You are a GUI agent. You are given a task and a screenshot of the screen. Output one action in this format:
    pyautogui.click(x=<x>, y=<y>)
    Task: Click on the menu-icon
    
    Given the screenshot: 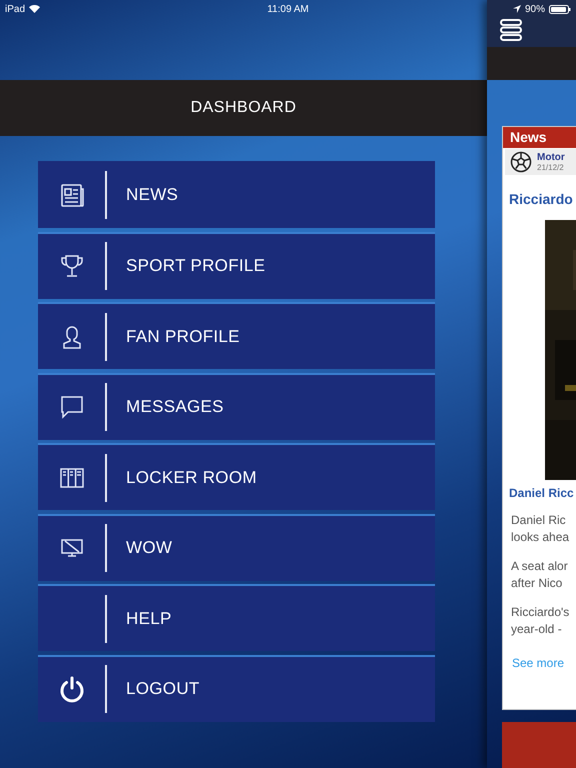 What is the action you would take?
    pyautogui.click(x=511, y=30)
    